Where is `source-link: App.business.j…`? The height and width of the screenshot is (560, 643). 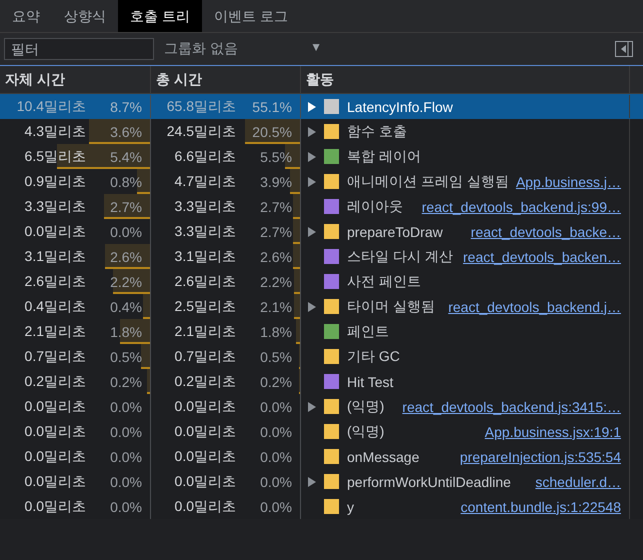 source-link: App.business.j… is located at coordinates (565, 182).